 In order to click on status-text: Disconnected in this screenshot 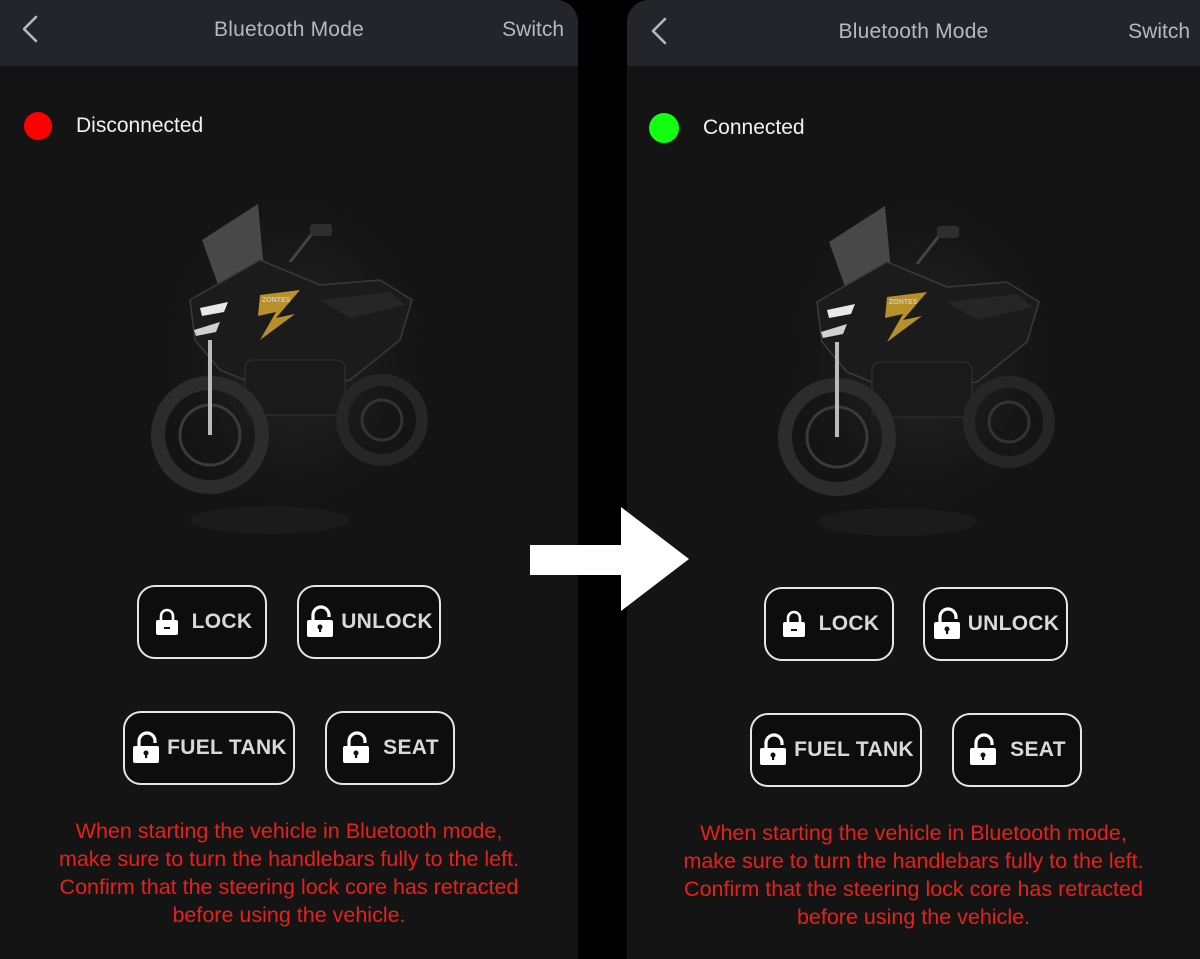, I will do `click(140, 125)`.